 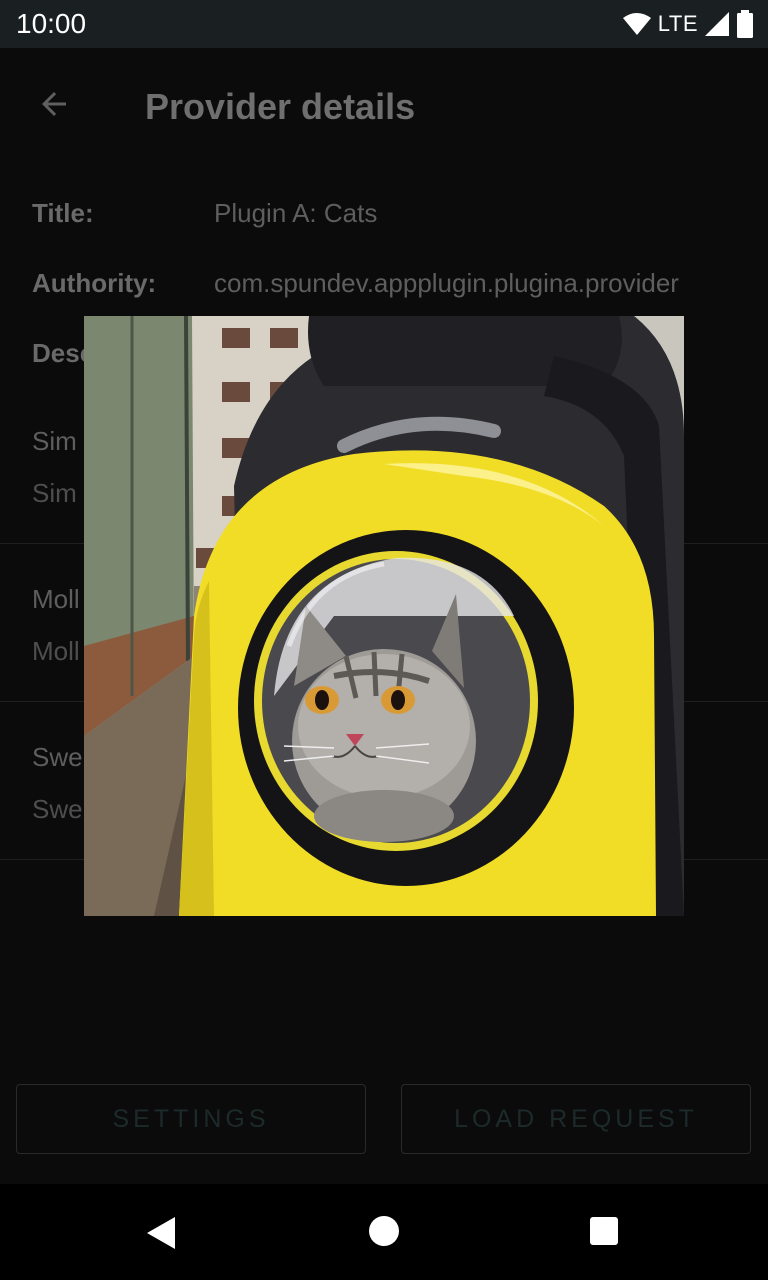 I want to click on arrow-back-icon, so click(x=54, y=104).